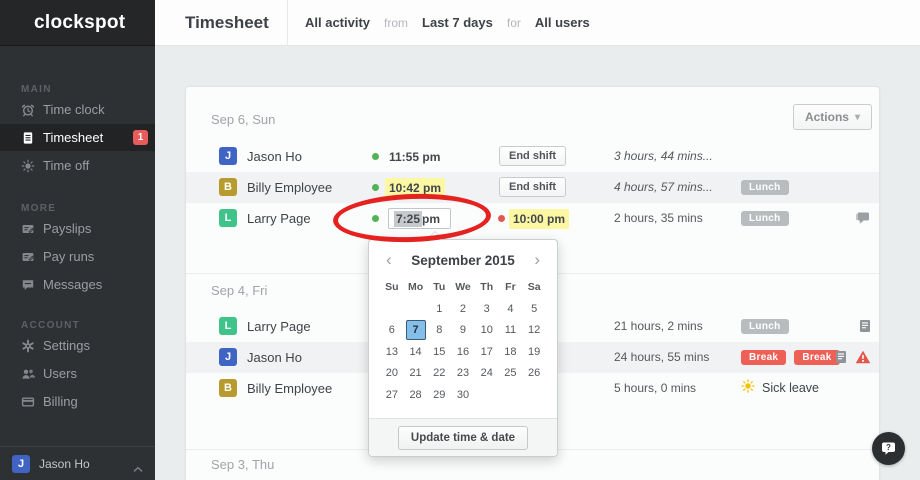 The height and width of the screenshot is (480, 920). I want to click on nav-group-label-more: MORE, so click(39, 208).